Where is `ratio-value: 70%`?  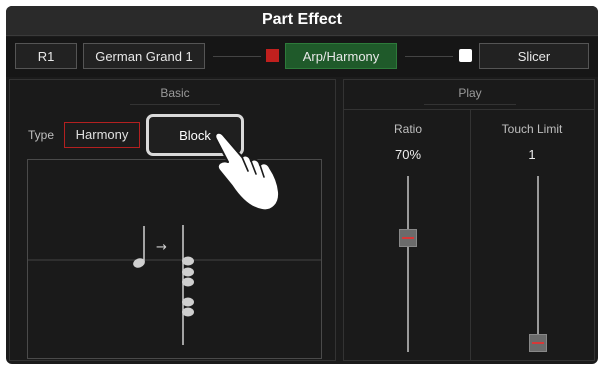 ratio-value: 70% is located at coordinates (408, 154).